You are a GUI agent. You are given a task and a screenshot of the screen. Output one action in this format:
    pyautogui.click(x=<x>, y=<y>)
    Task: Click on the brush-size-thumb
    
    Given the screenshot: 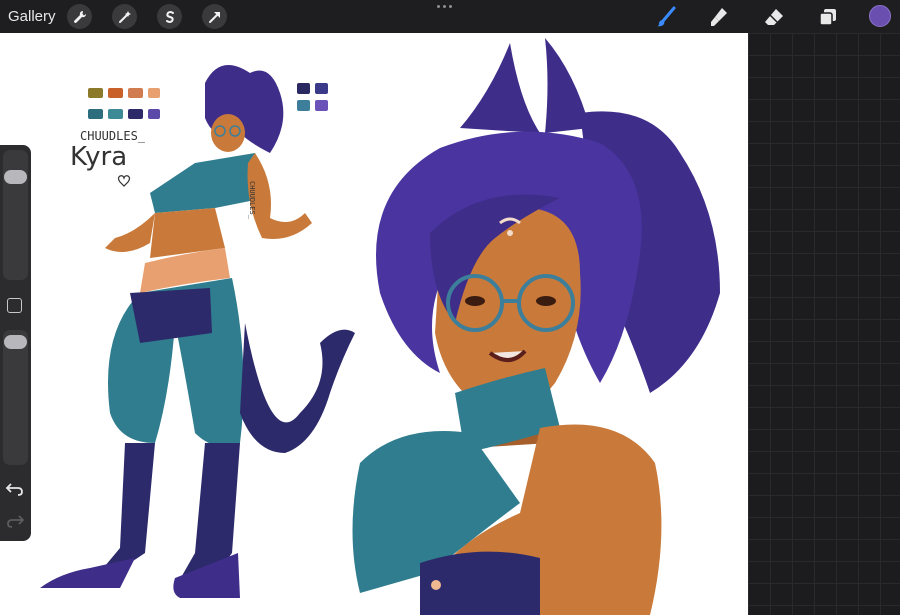 What is the action you would take?
    pyautogui.click(x=15, y=177)
    